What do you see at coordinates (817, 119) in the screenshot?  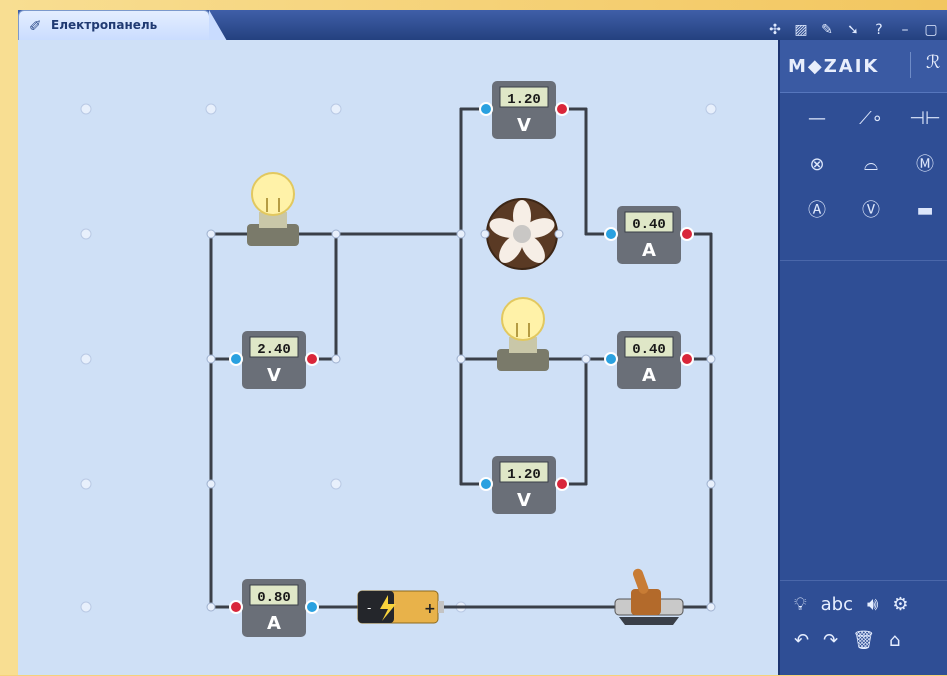 I see `wire-icon: —` at bounding box center [817, 119].